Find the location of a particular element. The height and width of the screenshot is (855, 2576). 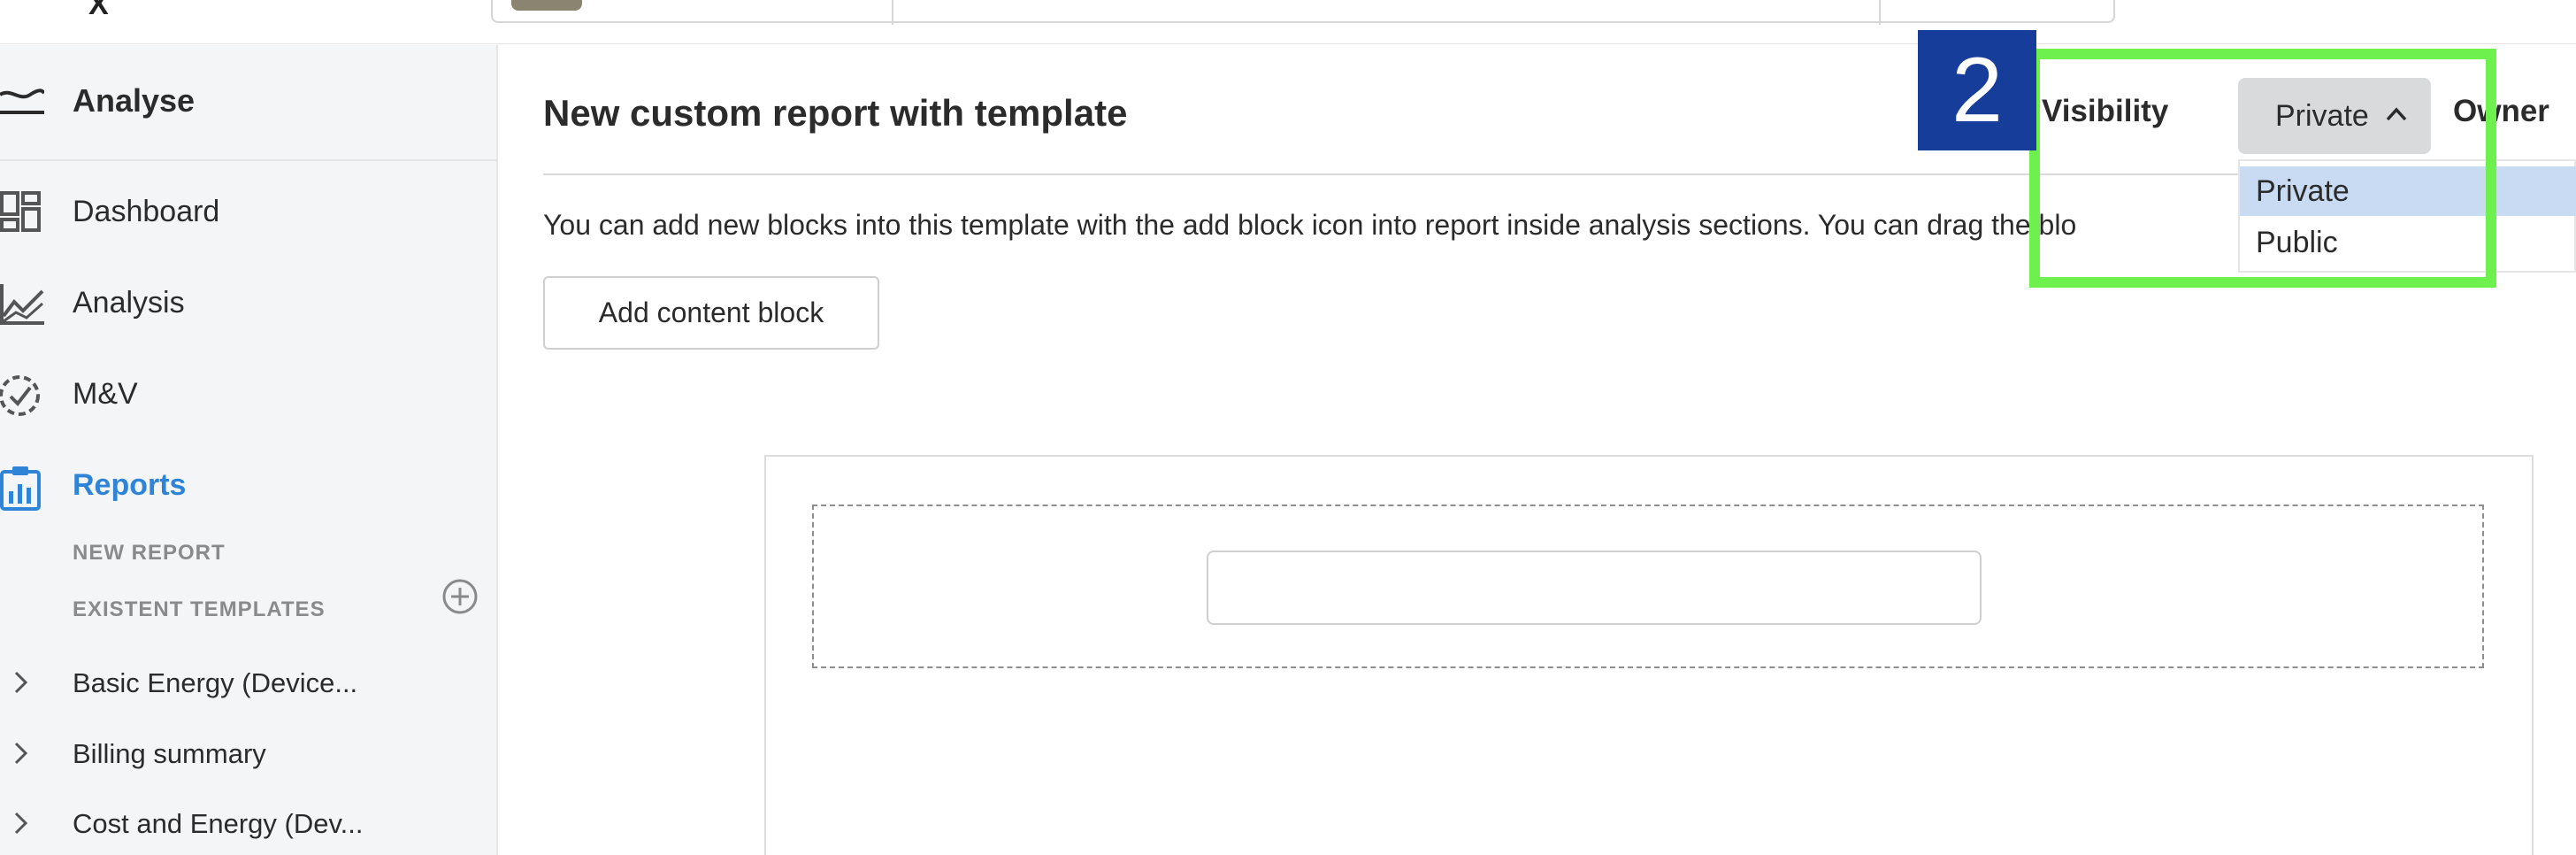

dashboard-icon is located at coordinates (20, 211).